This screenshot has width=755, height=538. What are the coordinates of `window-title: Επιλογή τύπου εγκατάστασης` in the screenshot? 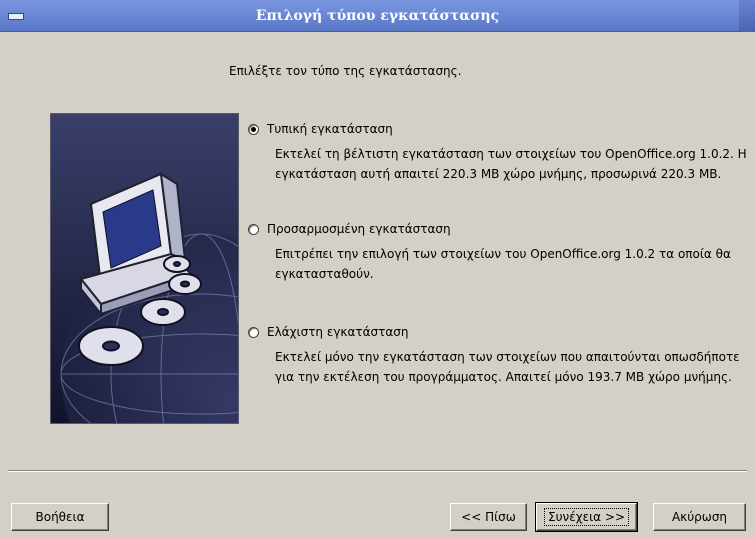 It's located at (377, 16).